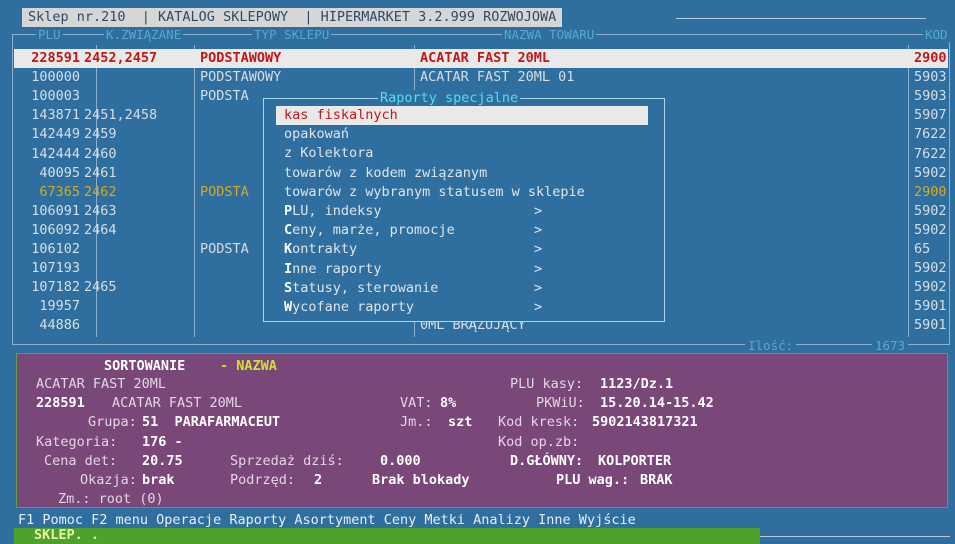 The width and height of the screenshot is (955, 544). I want to click on menu-item-text: towarów z kodem związanym, so click(386, 172).